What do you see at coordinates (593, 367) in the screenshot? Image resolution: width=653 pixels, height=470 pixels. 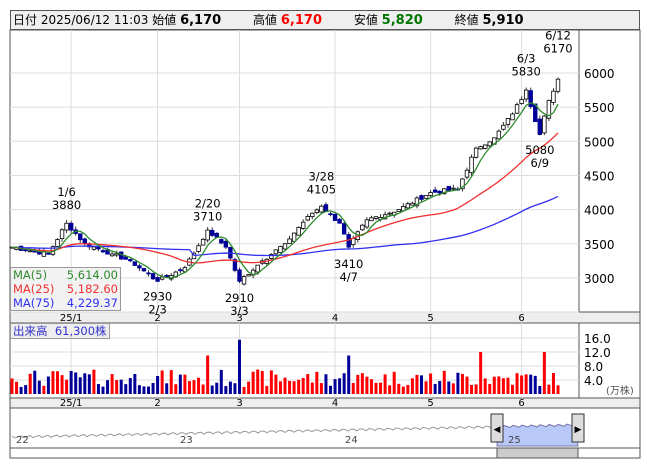 I see `volume-tick-label: 8.0` at bounding box center [593, 367].